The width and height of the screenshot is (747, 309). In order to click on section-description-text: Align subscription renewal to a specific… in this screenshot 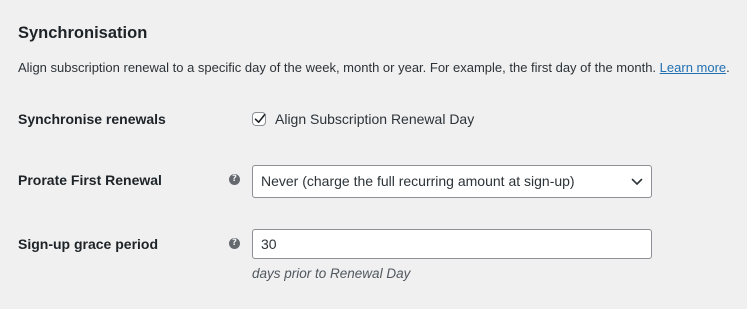, I will do `click(337, 67)`.